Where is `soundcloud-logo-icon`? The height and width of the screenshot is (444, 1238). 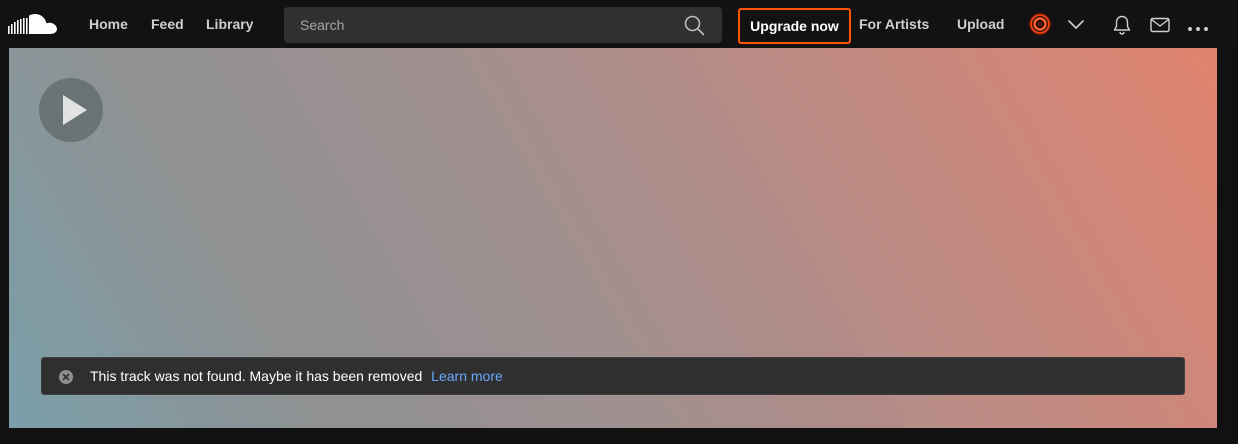
soundcloud-logo-icon is located at coordinates (33, 24).